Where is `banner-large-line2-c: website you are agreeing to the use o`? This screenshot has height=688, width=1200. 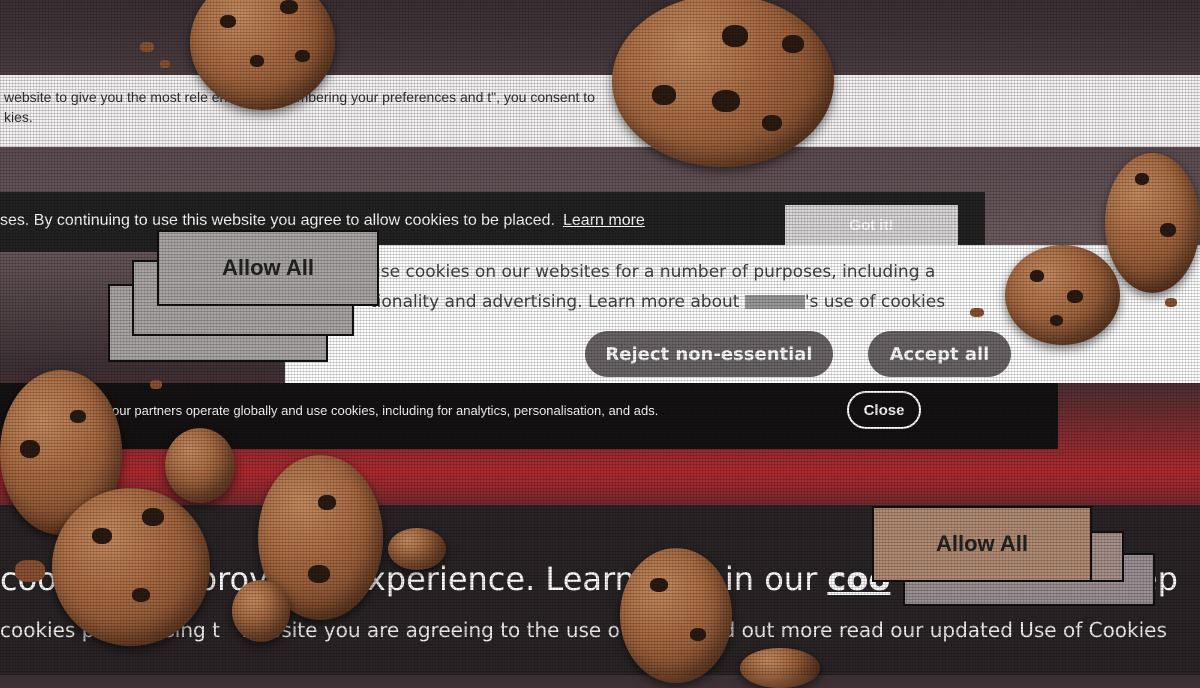
banner-large-line2-c: website you are agreeing to the use o is located at coordinates (429, 630).